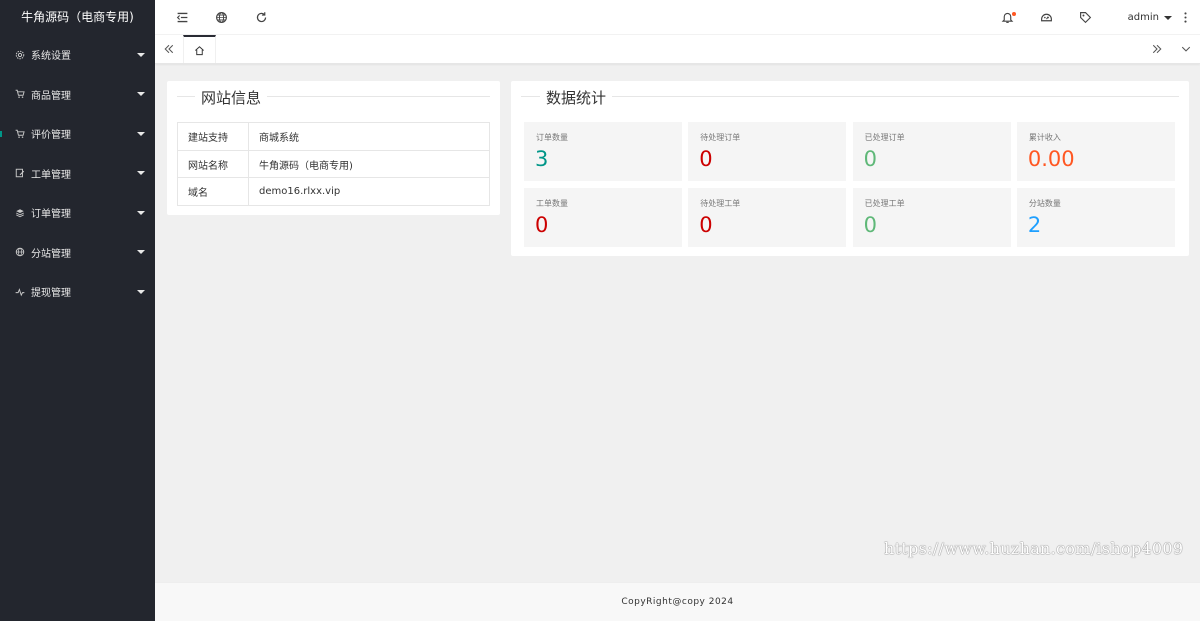  I want to click on sidebar-item-products: 商品管理, so click(77, 95).